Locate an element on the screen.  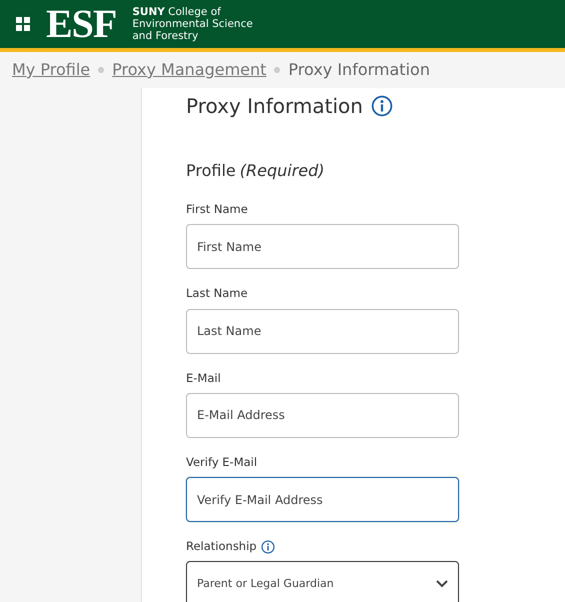
section-title: Profile is located at coordinates (211, 171).